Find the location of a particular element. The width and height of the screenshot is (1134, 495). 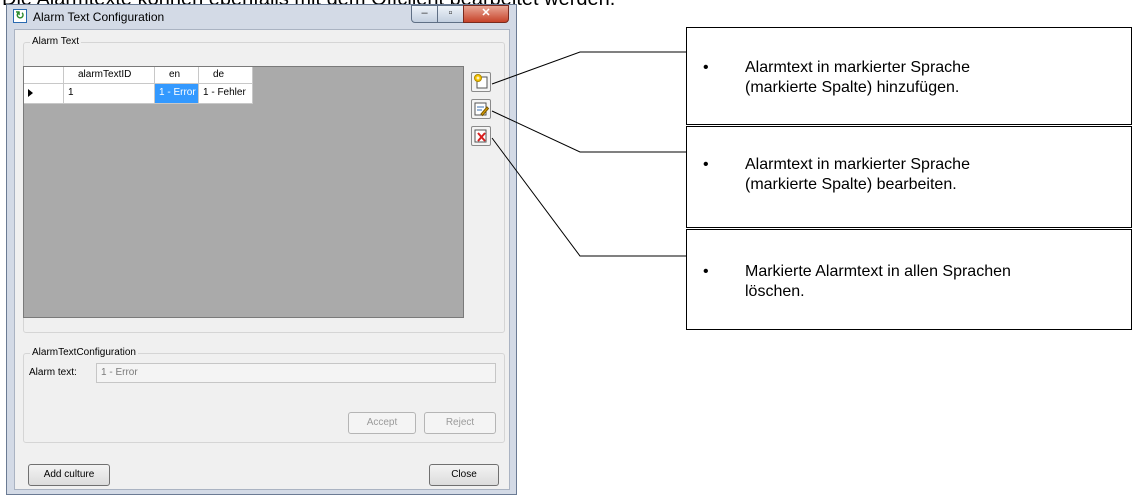

callout-edit-line2: (markierte Spalte) bearbeiten. is located at coordinates (851, 184).